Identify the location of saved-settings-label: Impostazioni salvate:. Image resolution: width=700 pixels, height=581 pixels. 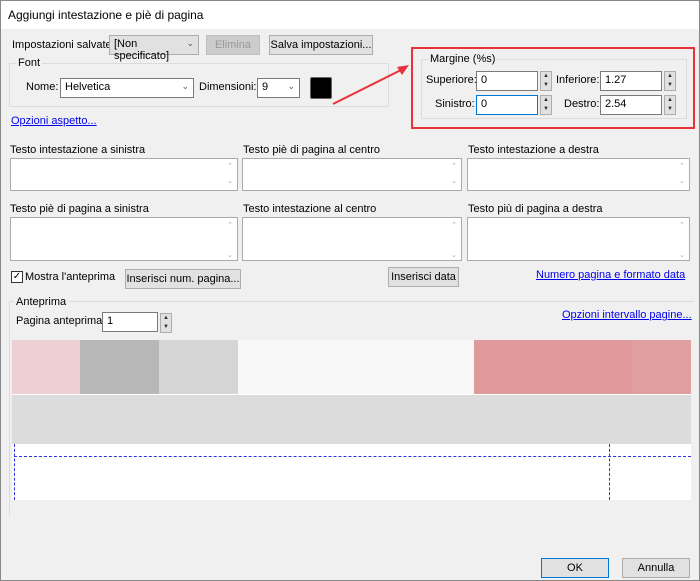
(63, 45).